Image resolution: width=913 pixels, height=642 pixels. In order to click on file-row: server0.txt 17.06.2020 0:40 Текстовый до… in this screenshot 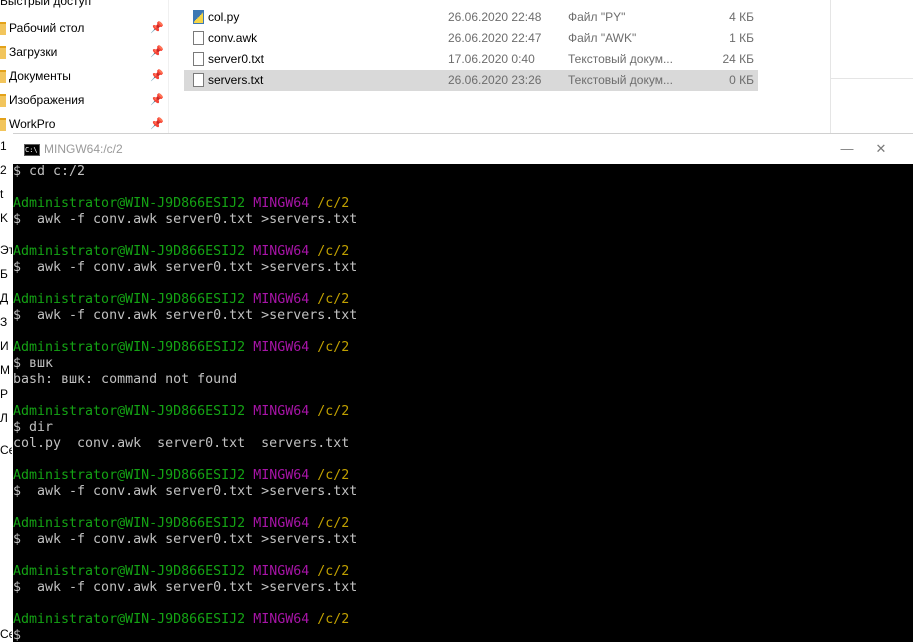, I will do `click(471, 59)`.